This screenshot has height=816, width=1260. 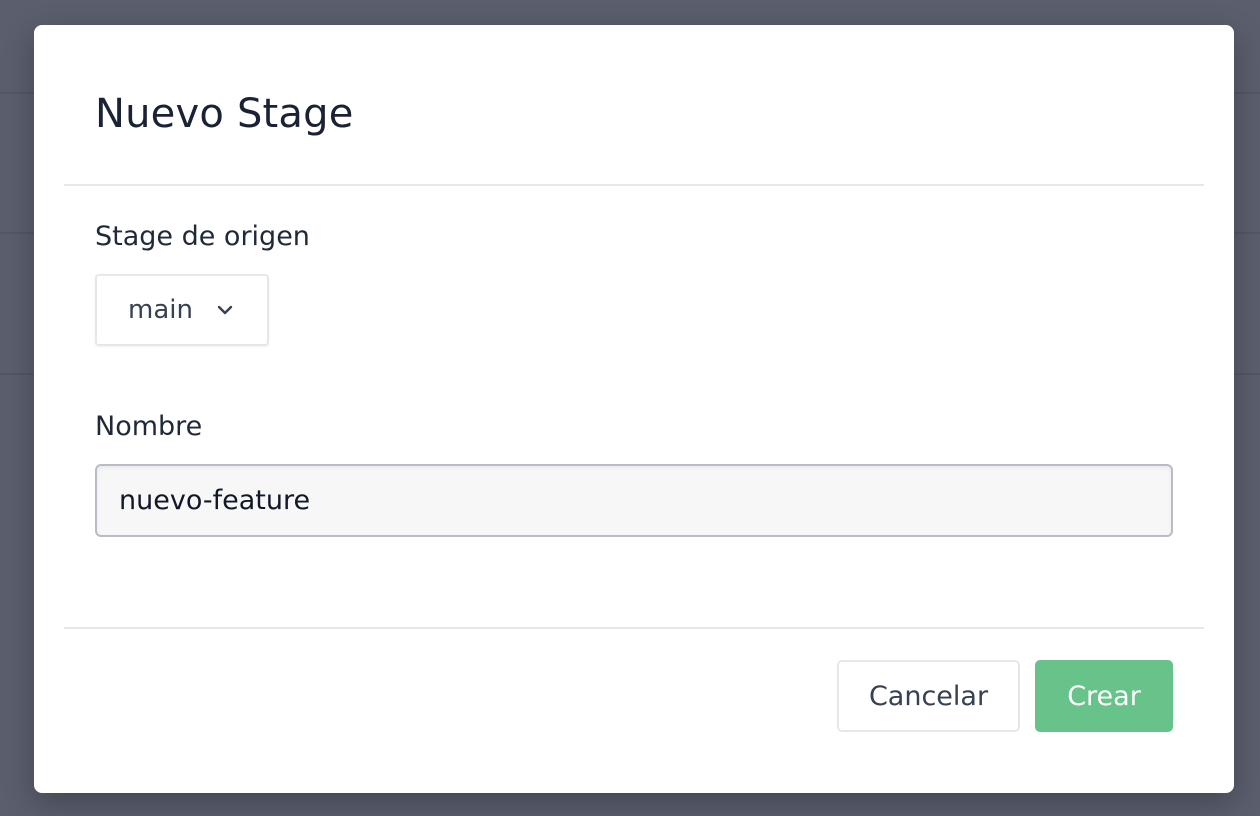 I want to click on chevron-down-icon, so click(x=225, y=310).